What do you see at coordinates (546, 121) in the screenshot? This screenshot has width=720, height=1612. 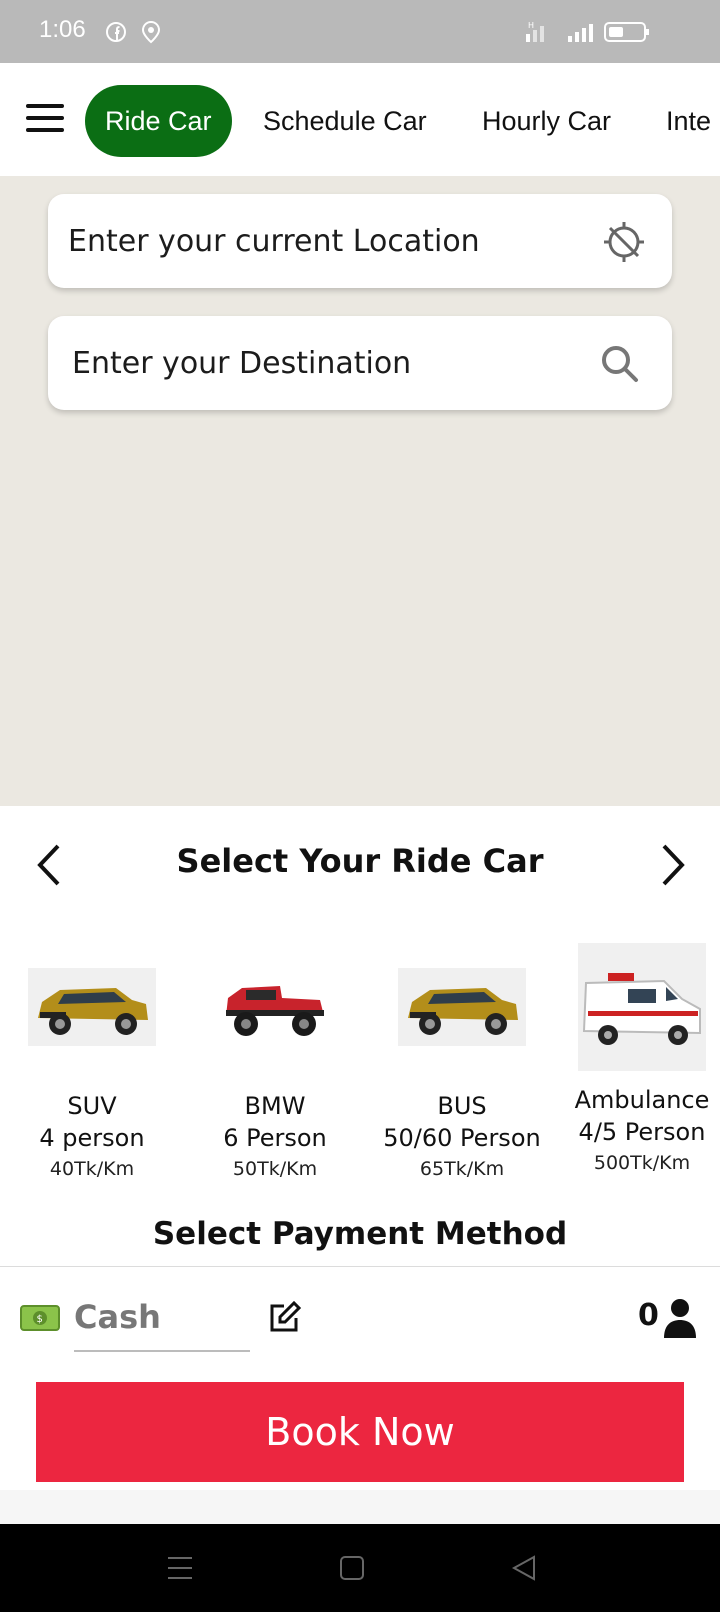 I see `tab-hourly-car: Hourly Car` at bounding box center [546, 121].